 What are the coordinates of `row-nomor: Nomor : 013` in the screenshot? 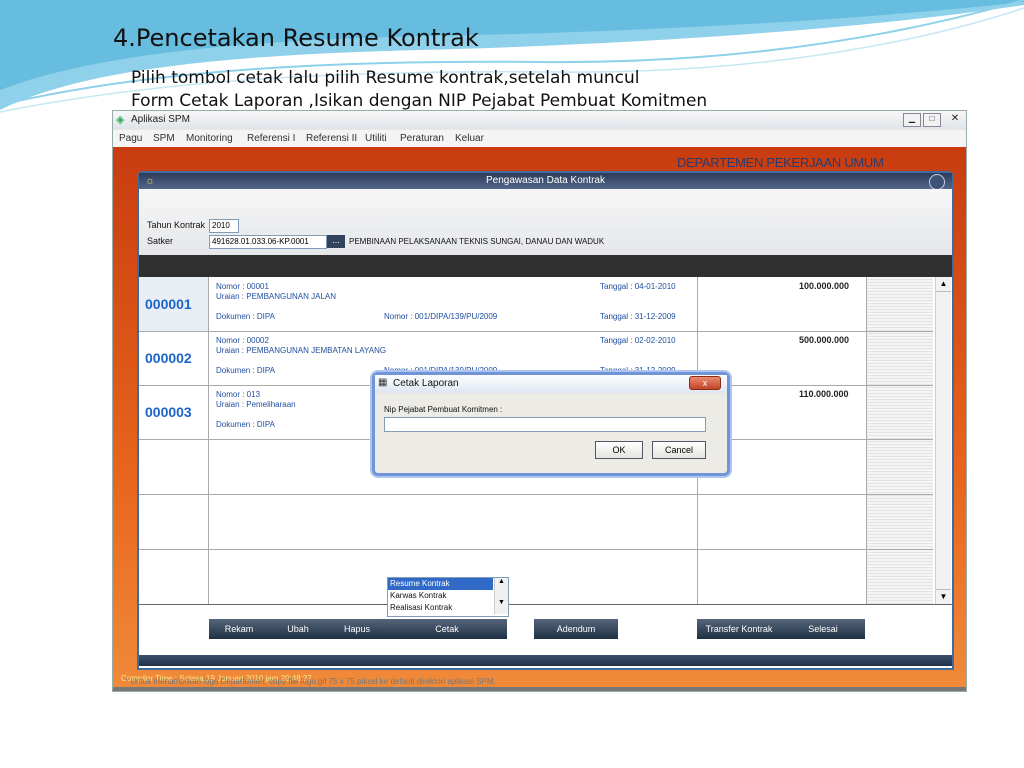 It's located at (238, 394).